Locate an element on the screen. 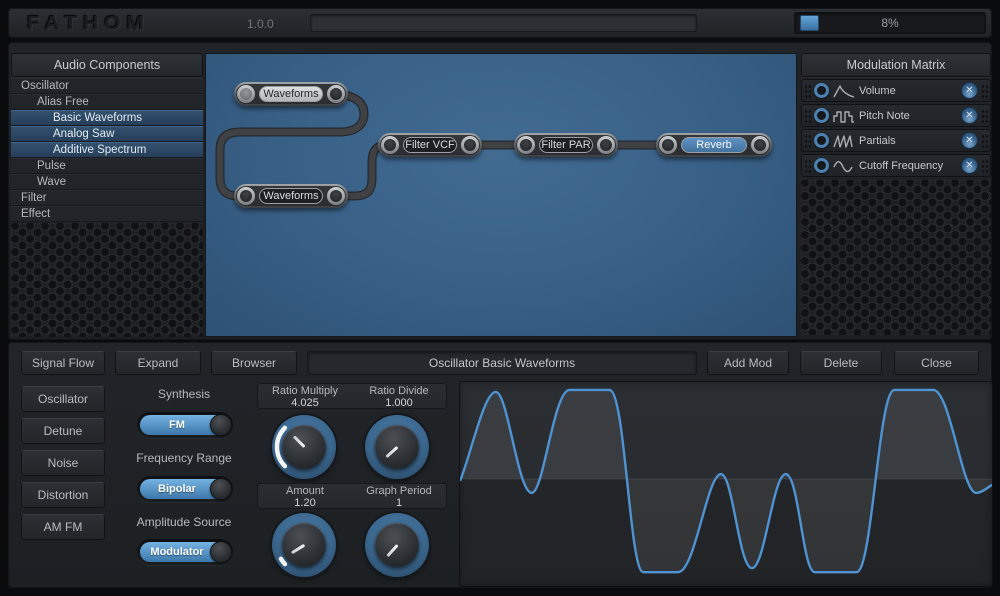 The height and width of the screenshot is (596, 1000). mod-row-partials: Partials ✕ is located at coordinates (896, 140).